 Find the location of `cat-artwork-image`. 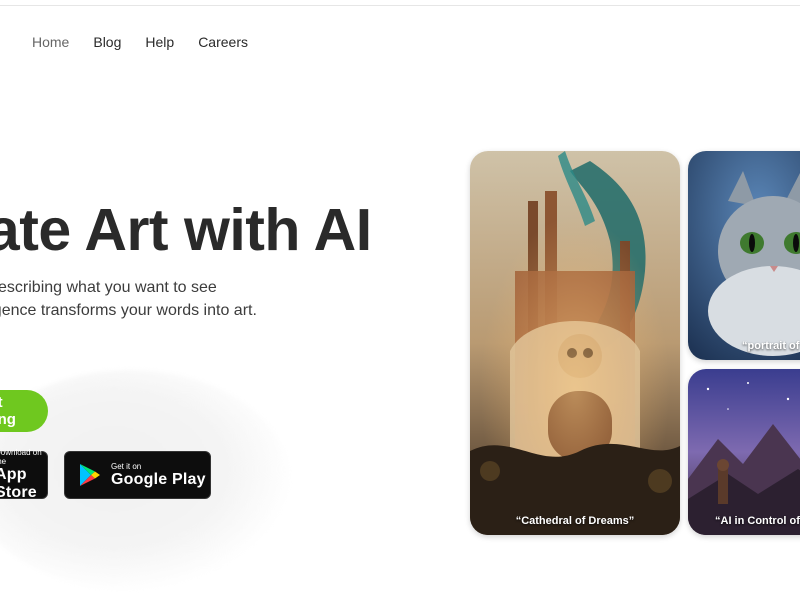

cat-artwork-image is located at coordinates (744, 255).